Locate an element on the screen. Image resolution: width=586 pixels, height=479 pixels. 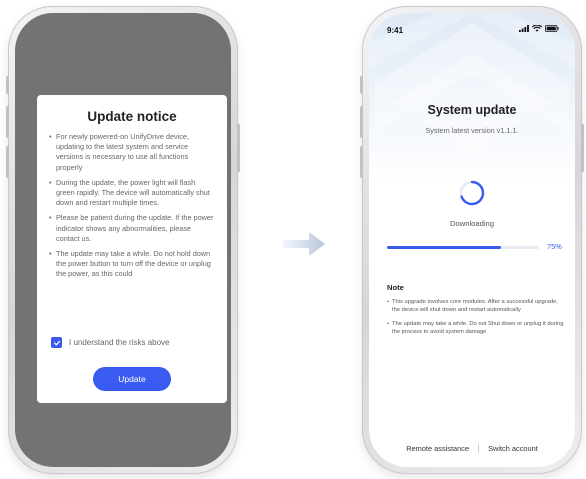
update-button: Update is located at coordinates (132, 379).